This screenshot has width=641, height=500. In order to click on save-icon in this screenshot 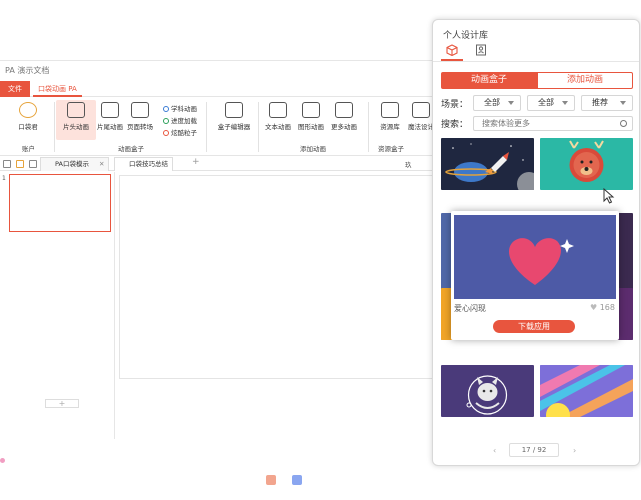, I will do `click(33, 164)`.